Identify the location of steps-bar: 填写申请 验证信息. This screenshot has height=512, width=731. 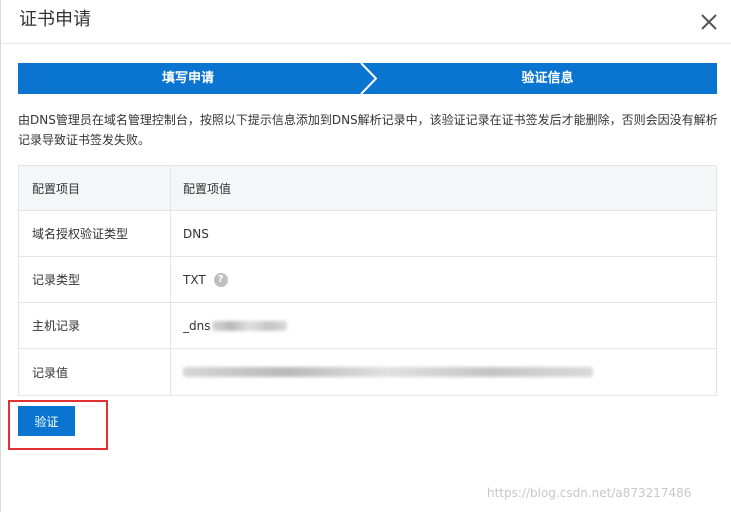
(367, 78).